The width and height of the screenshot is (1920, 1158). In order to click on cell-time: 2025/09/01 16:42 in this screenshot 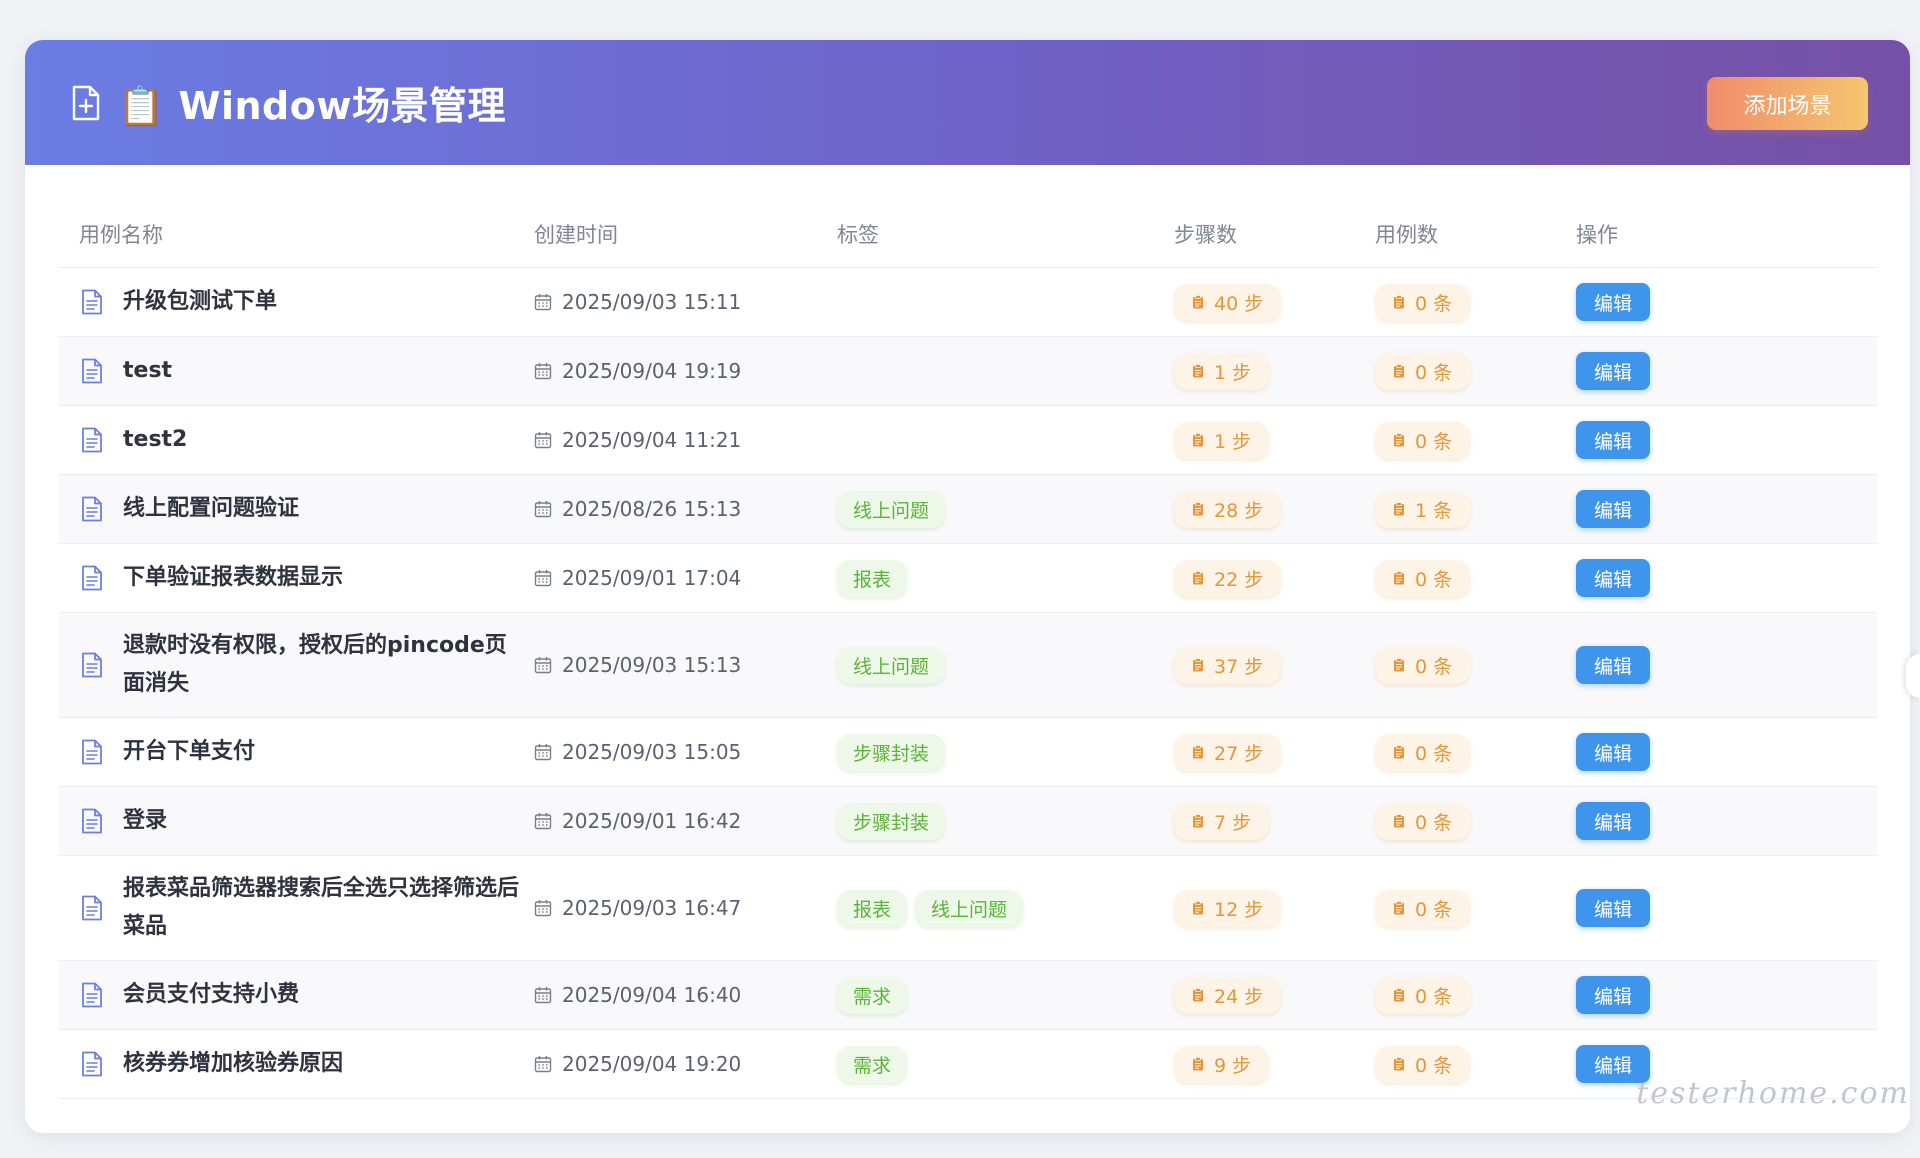, I will do `click(685, 821)`.